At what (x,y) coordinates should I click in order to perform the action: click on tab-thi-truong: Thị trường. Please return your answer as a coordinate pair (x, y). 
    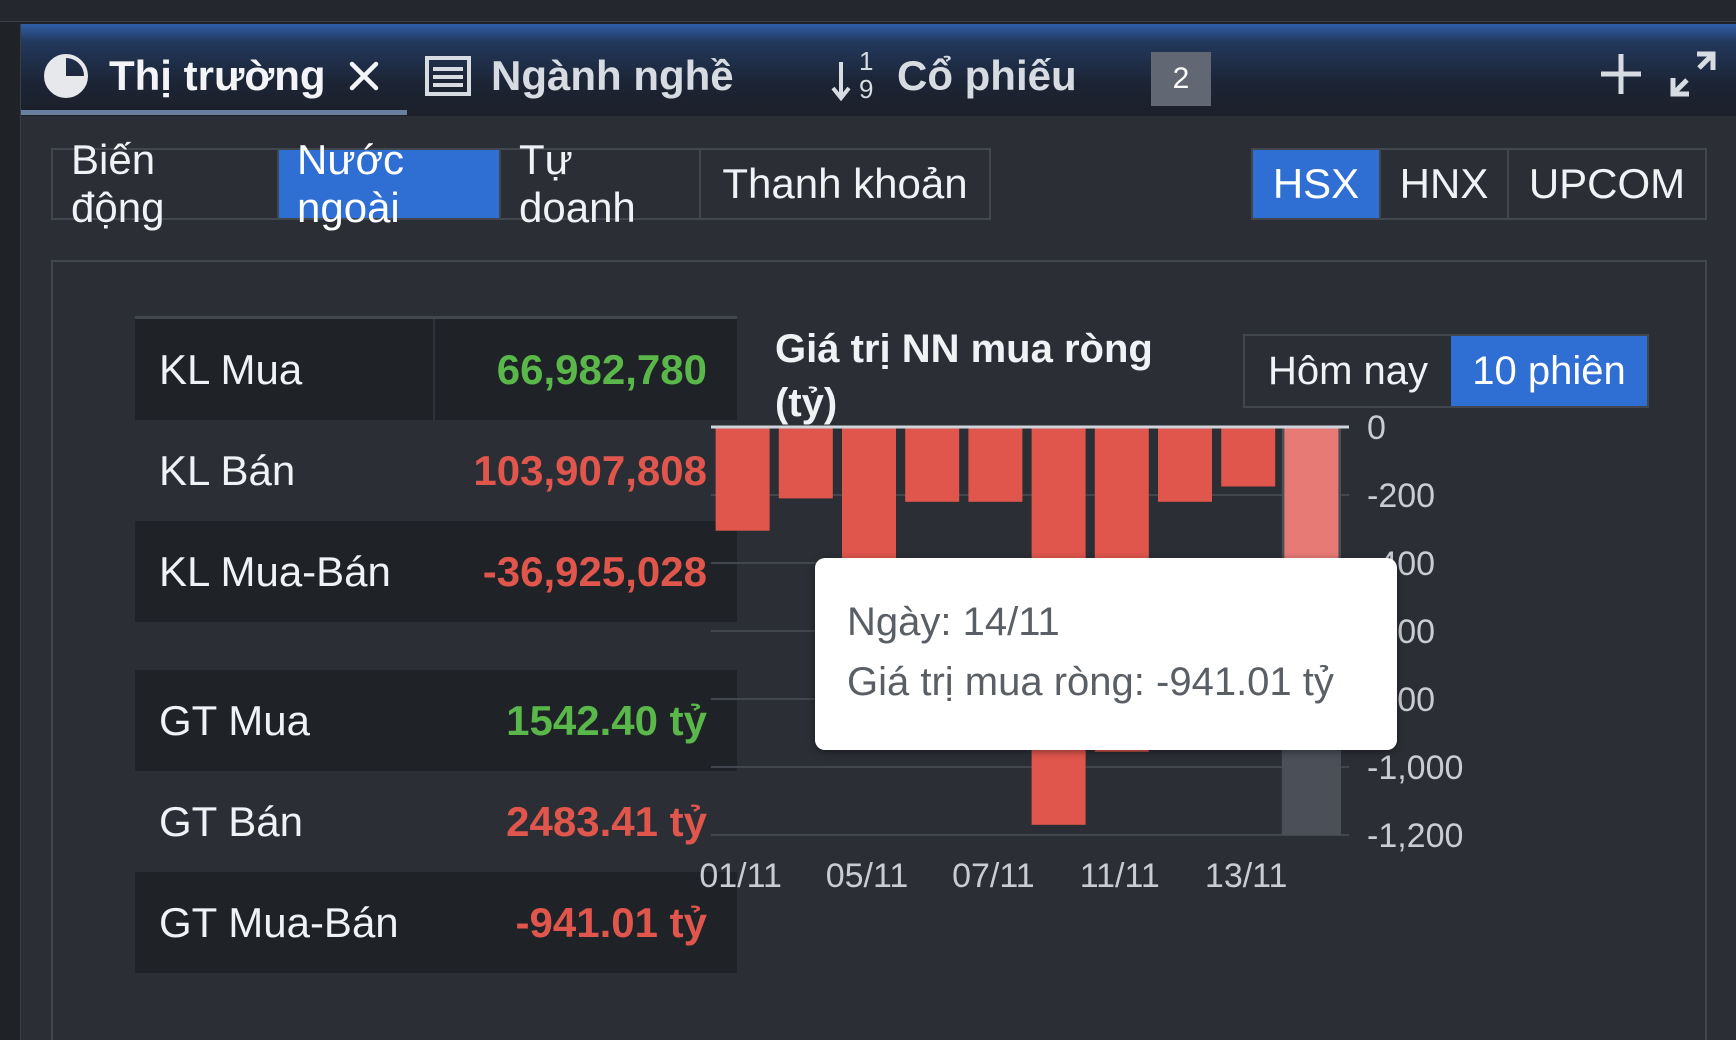
    Looking at the image, I should click on (211, 76).